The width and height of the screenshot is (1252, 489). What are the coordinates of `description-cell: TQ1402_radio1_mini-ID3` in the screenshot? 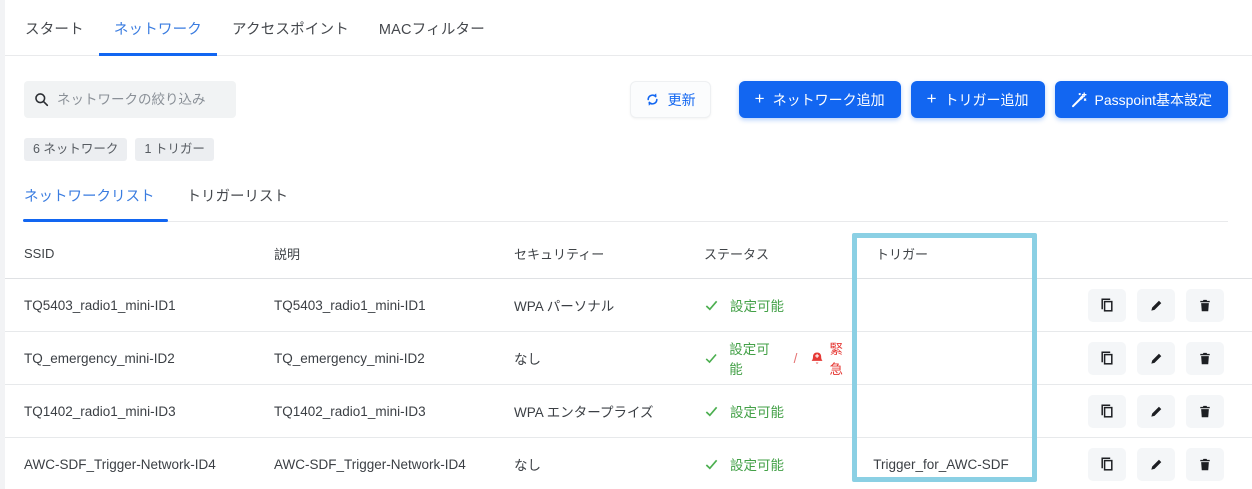 It's located at (350, 411).